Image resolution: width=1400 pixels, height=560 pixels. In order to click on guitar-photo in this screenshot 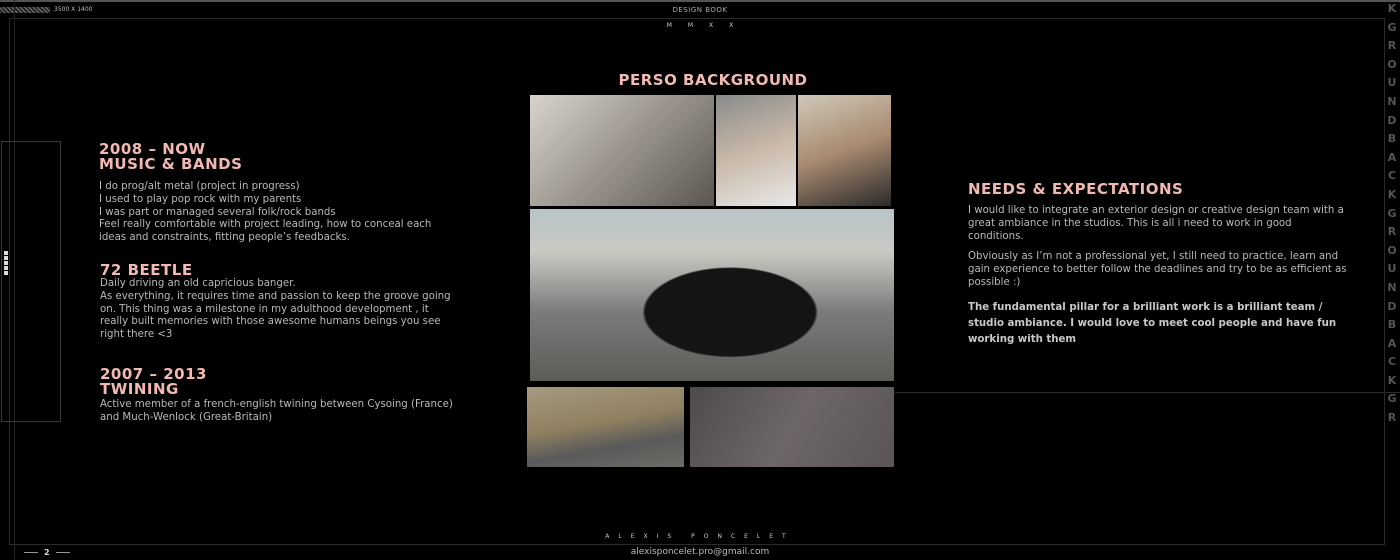, I will do `click(792, 427)`.